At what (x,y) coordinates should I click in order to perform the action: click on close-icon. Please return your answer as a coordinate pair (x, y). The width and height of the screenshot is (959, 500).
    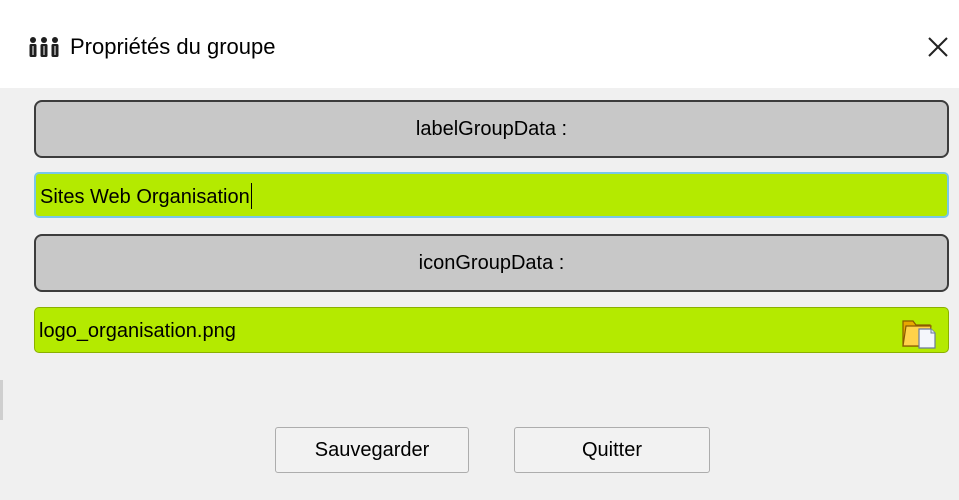
    Looking at the image, I should click on (938, 48).